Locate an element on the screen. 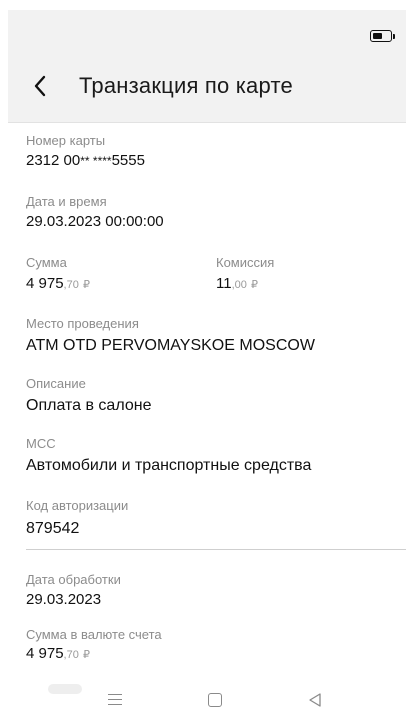 The image size is (414, 712). processing-date-label: Дата обработки is located at coordinates (73, 579).